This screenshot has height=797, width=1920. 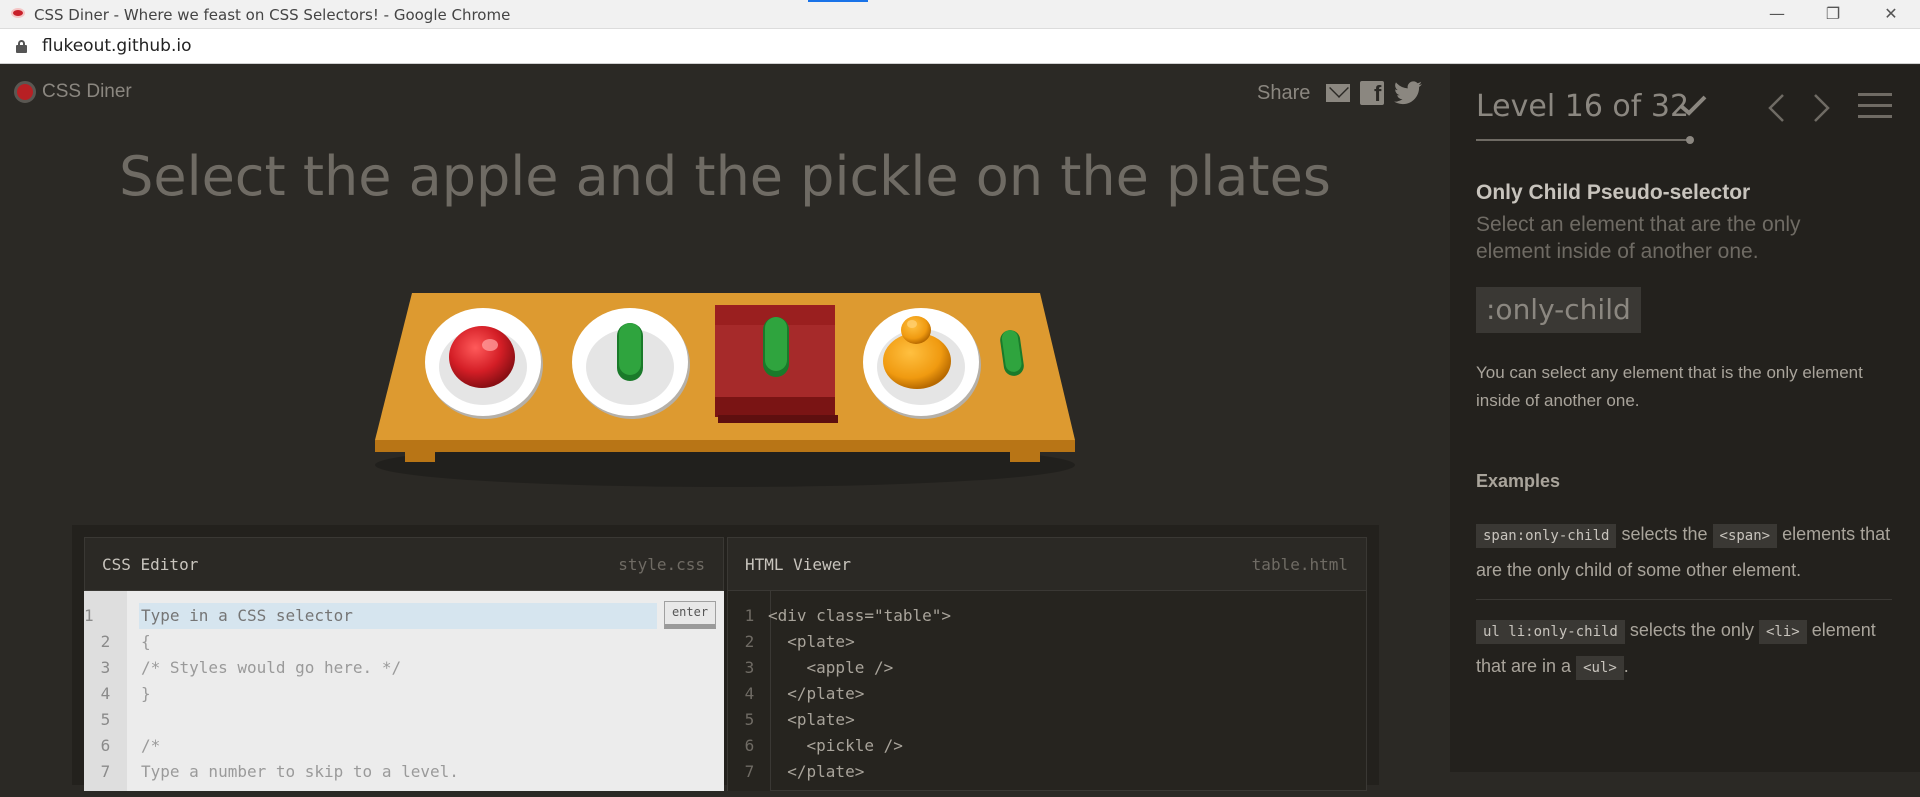 What do you see at coordinates (130, 745) in the screenshot?
I see `code-line: 6/*` at bounding box center [130, 745].